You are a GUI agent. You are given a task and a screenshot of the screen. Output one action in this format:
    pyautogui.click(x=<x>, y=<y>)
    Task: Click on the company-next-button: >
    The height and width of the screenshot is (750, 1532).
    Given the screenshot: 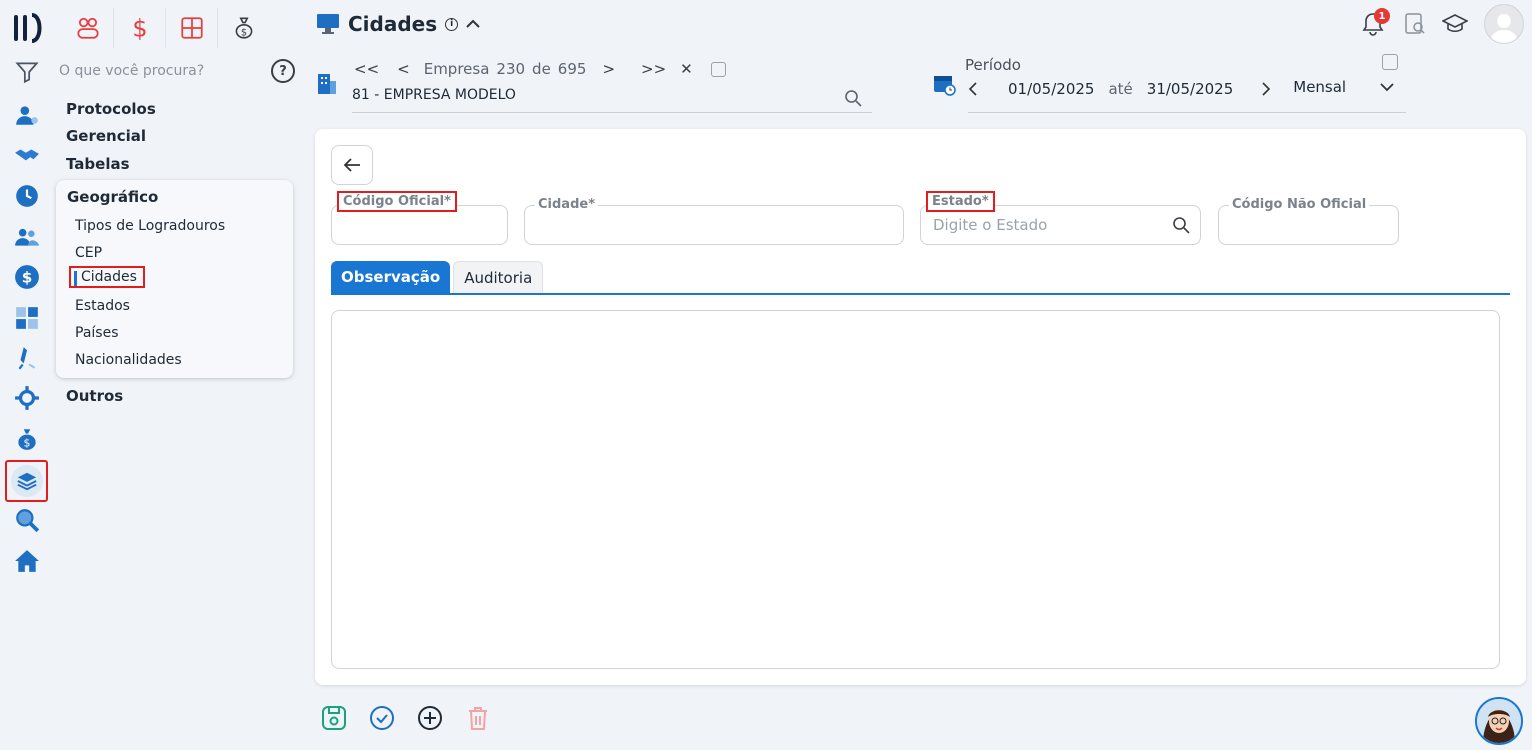 What is the action you would take?
    pyautogui.click(x=608, y=69)
    